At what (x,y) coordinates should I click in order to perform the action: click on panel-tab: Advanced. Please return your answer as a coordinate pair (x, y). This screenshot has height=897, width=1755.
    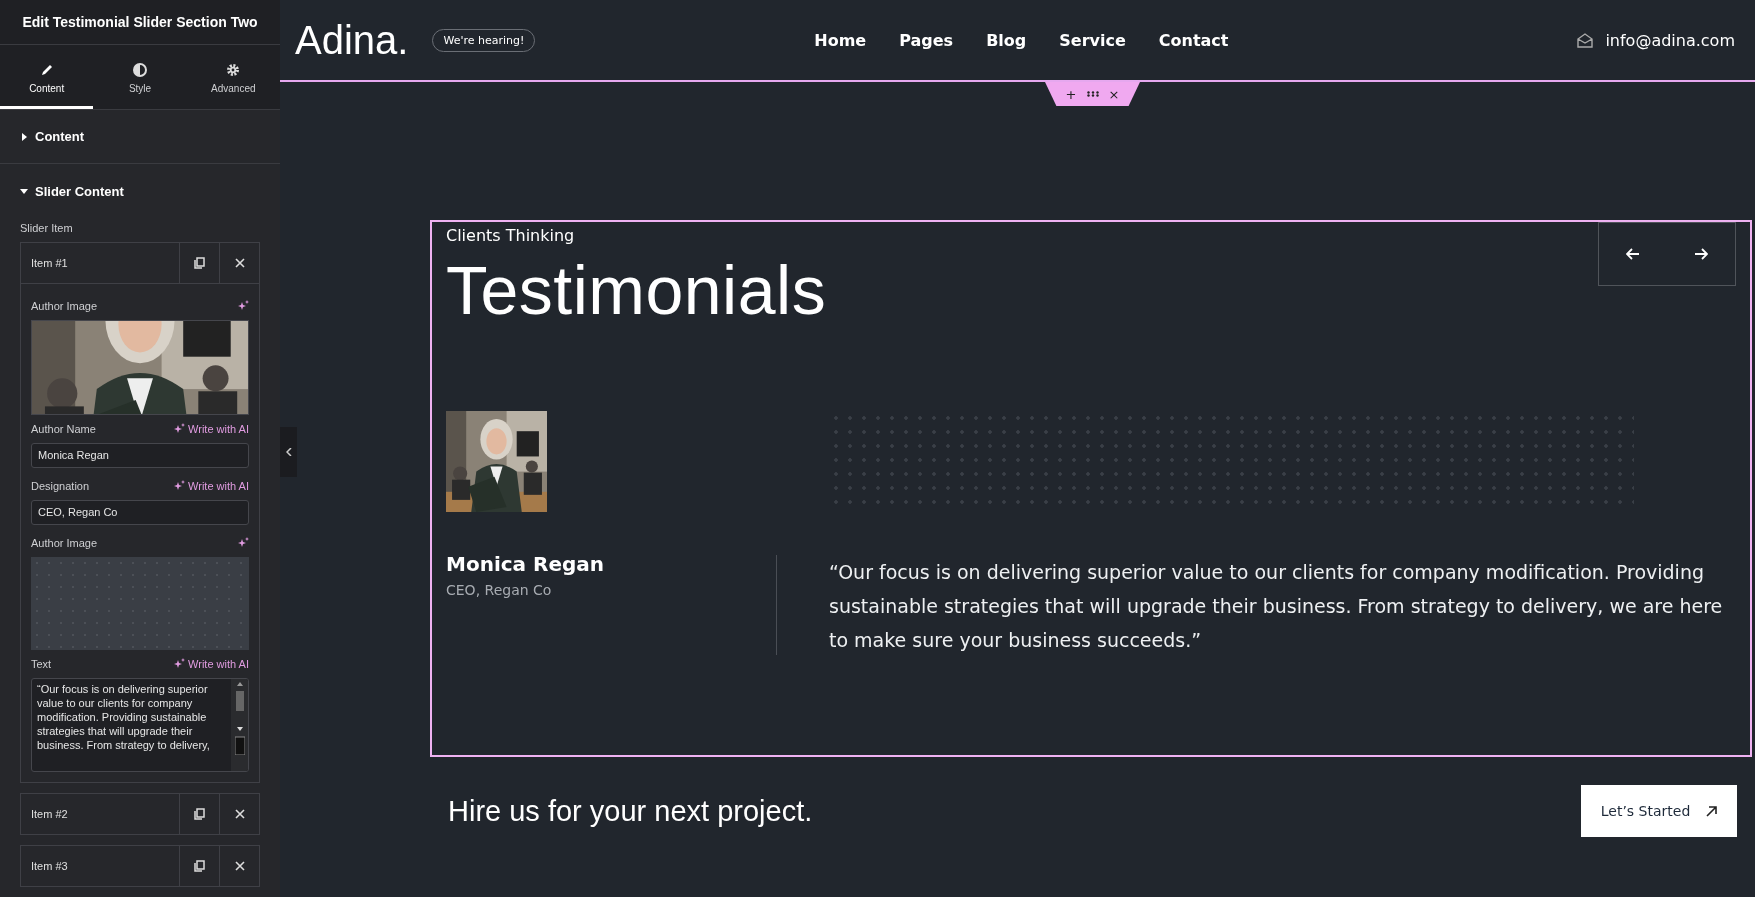
    Looking at the image, I should click on (233, 77).